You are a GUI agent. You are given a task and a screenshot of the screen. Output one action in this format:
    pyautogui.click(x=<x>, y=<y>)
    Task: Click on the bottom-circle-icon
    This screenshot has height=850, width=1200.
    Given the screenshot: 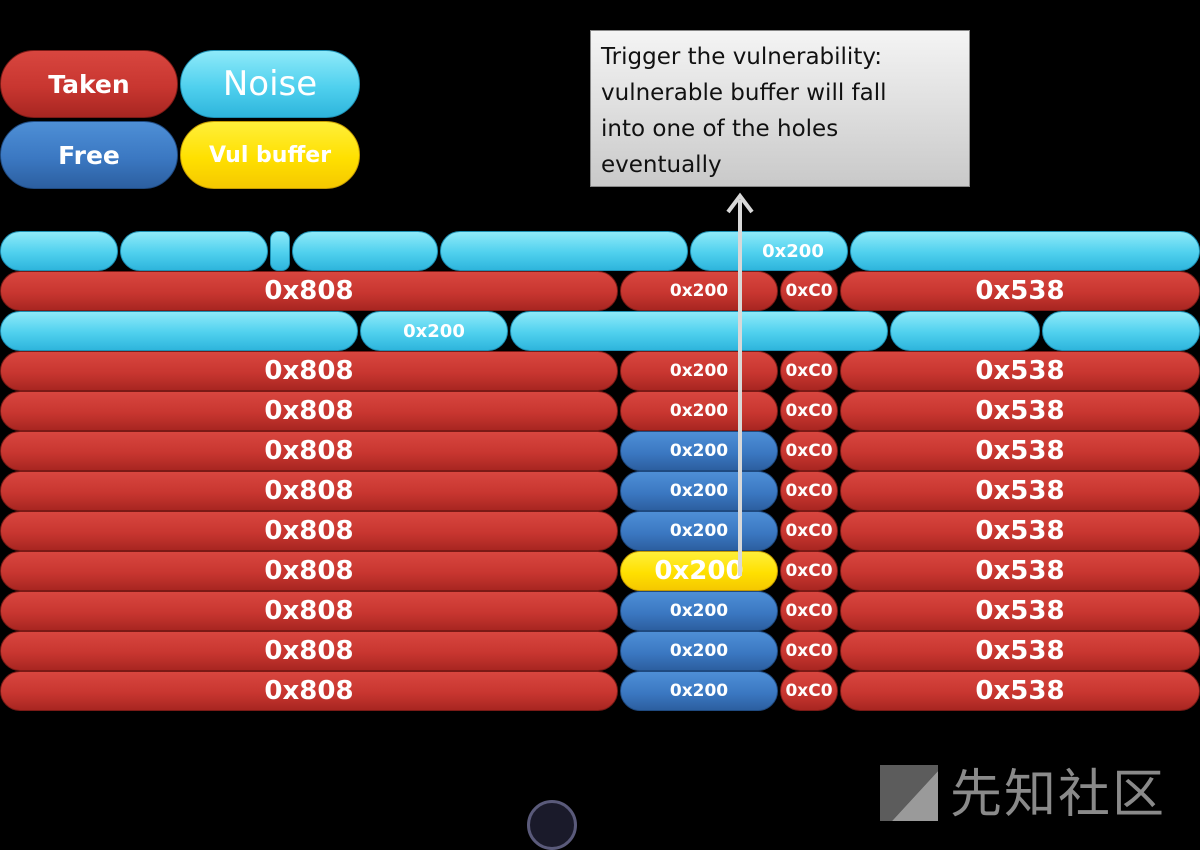 What is the action you would take?
    pyautogui.click(x=552, y=825)
    